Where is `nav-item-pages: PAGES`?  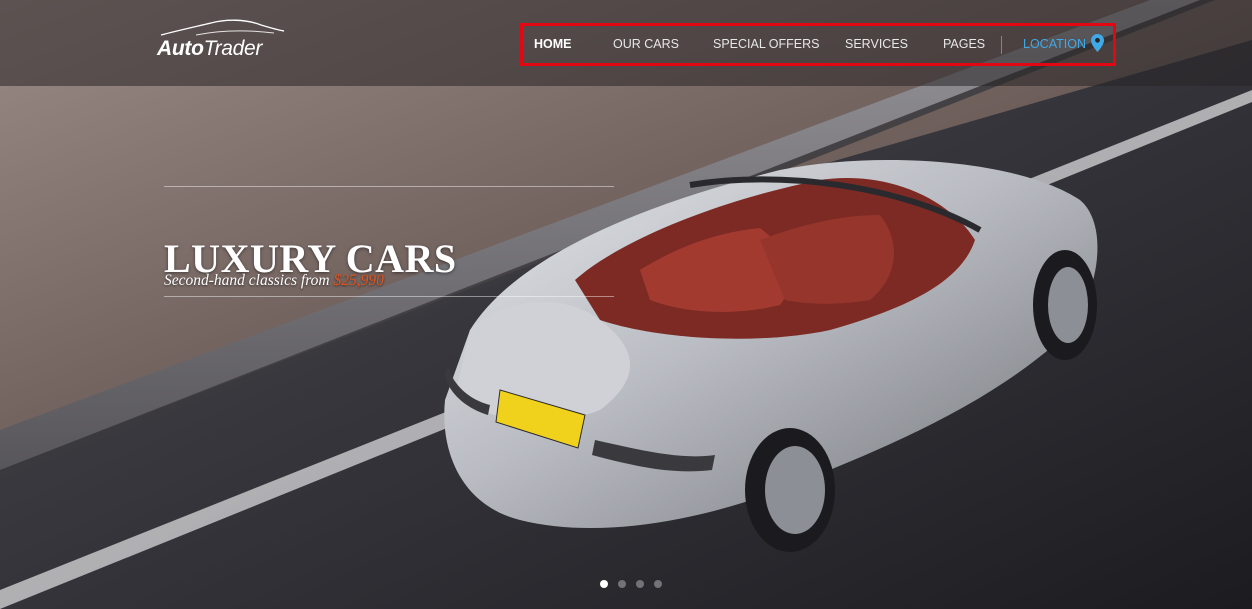 nav-item-pages: PAGES is located at coordinates (964, 44).